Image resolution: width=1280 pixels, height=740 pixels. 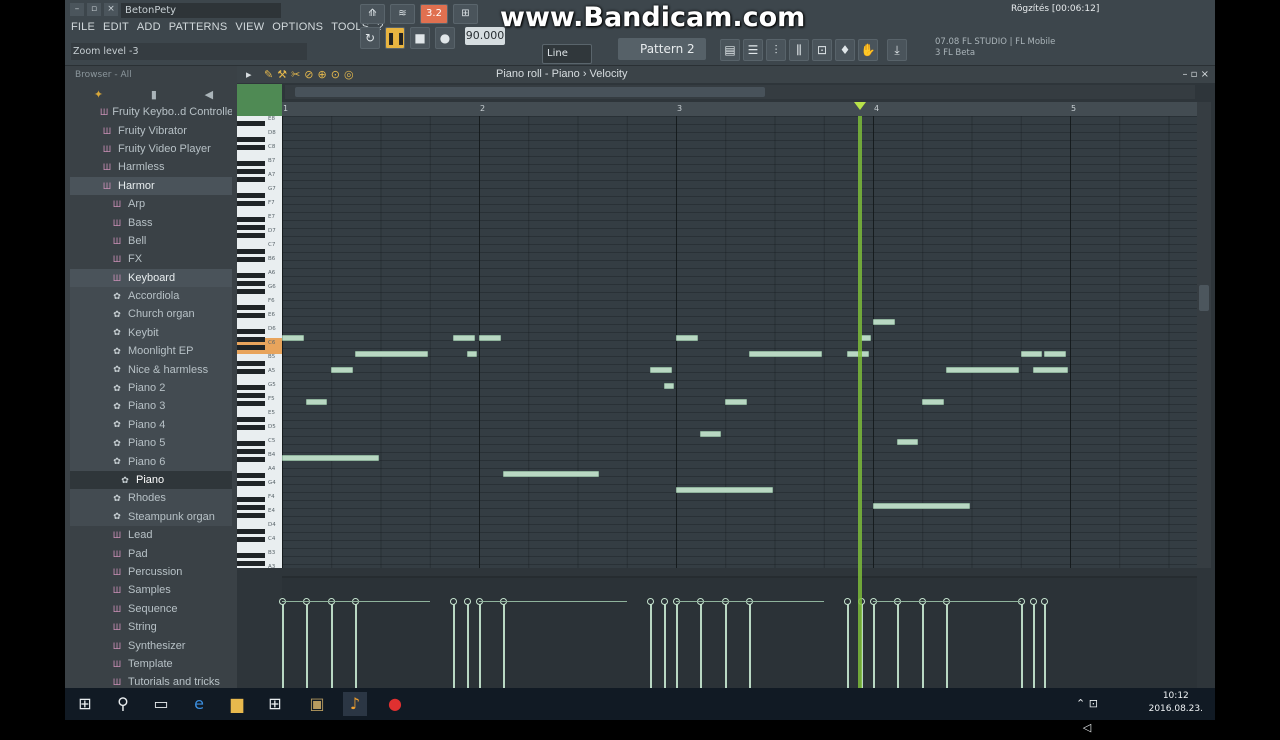 I want to click on song-position: 3.2, so click(x=434, y=14).